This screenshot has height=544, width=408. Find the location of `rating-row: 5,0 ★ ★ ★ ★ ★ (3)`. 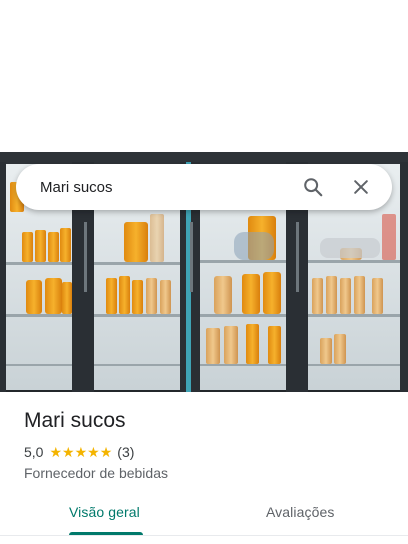

rating-row: 5,0 ★ ★ ★ ★ ★ (3) is located at coordinates (79, 452).